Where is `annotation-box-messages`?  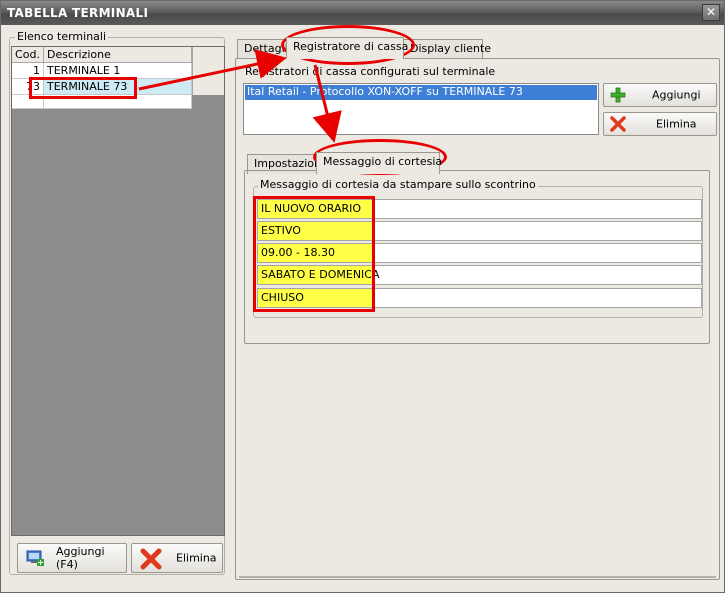
annotation-box-messages is located at coordinates (314, 254).